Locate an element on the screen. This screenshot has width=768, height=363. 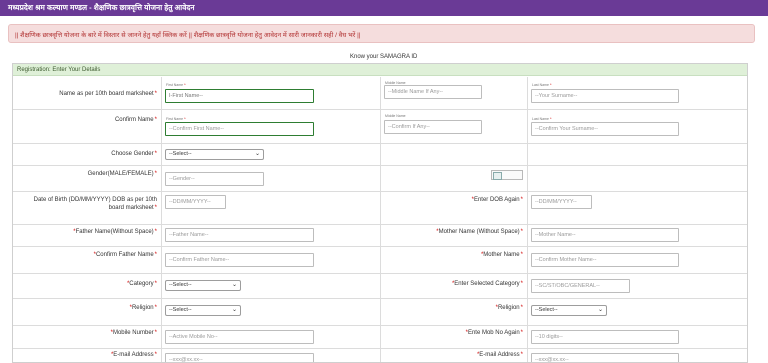
mother-name-label: *Mother Name (Without Space)* is located at coordinates (479, 232).